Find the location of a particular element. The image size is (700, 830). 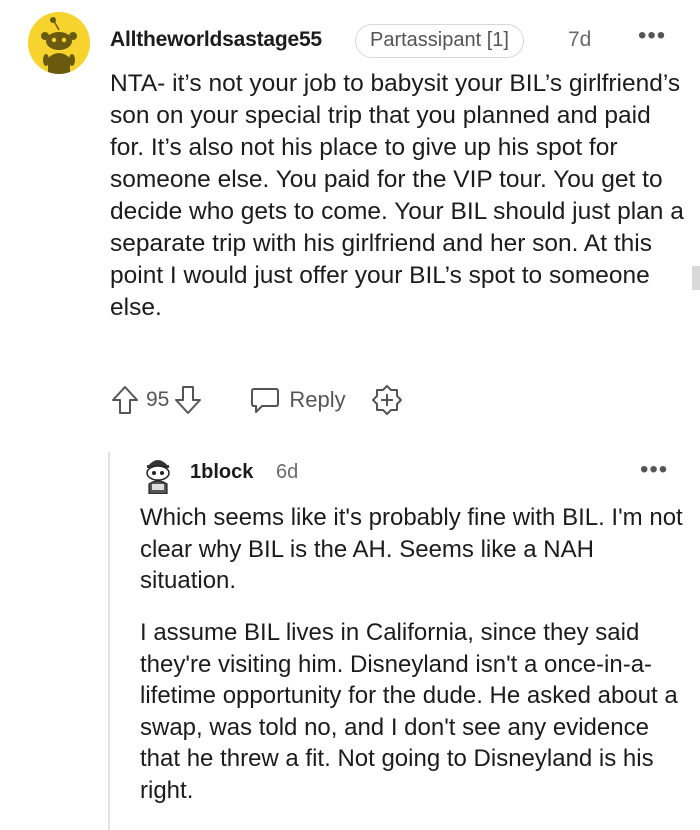

comment-timestamp: 6d is located at coordinates (287, 472).